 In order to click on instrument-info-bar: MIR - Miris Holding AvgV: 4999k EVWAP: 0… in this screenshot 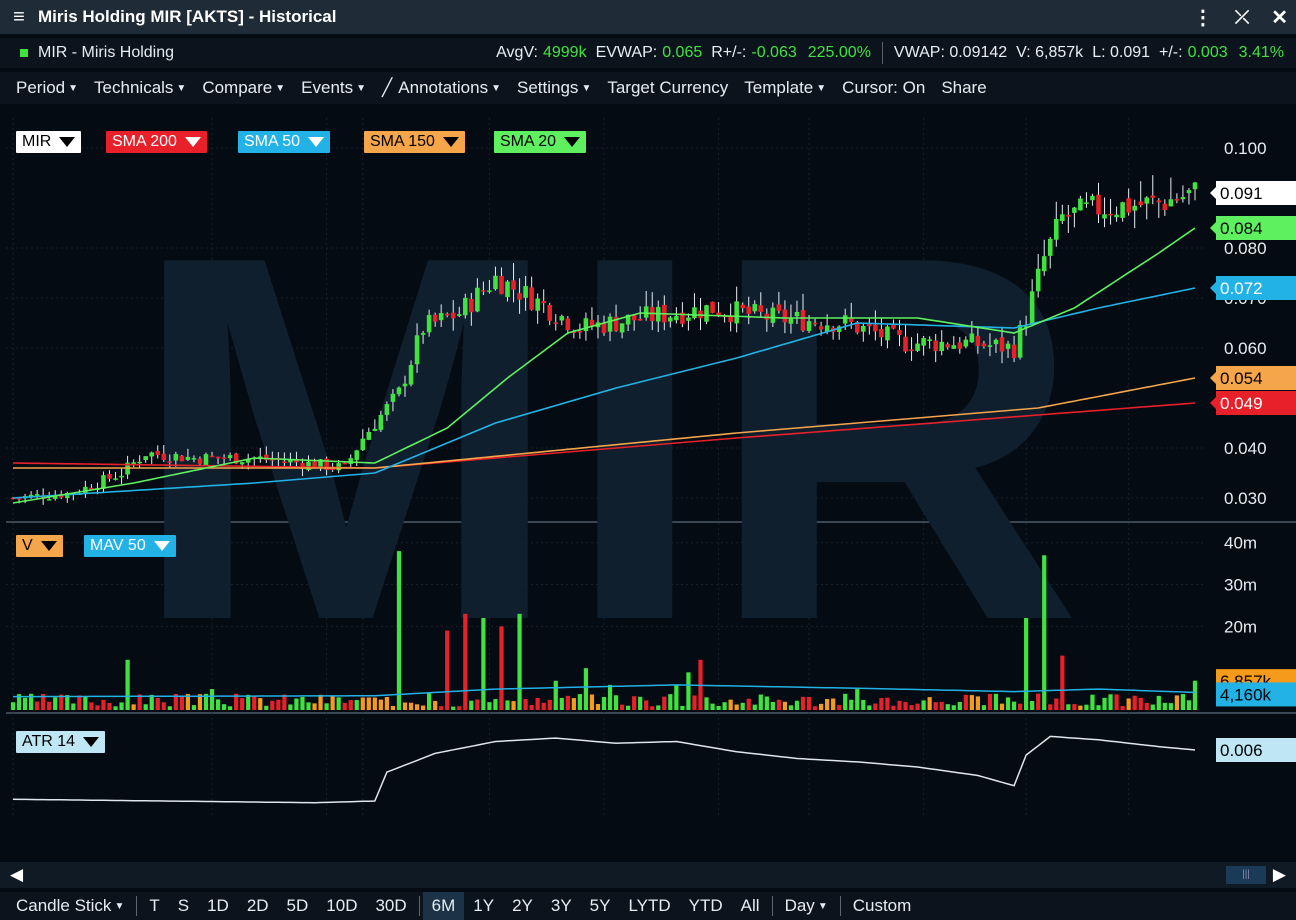, I will do `click(648, 53)`.